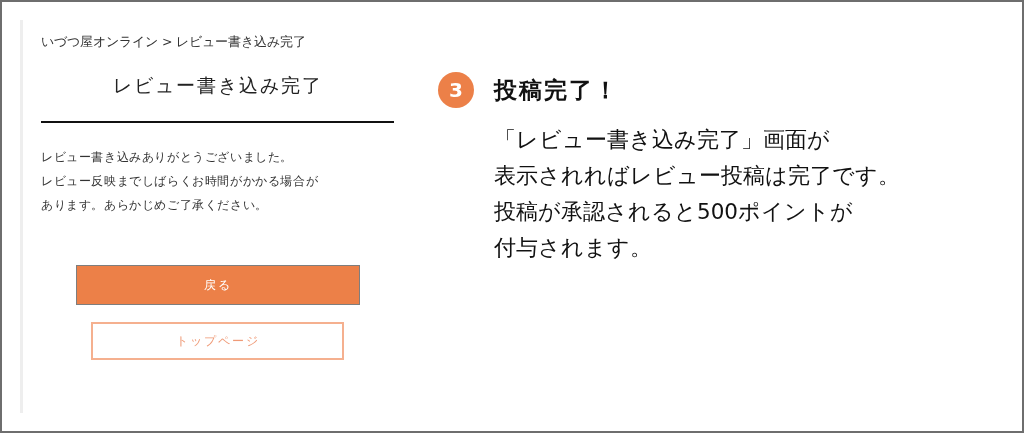 The width and height of the screenshot is (1024, 433). Describe the element at coordinates (697, 194) in the screenshot. I see `step-description: 「レビュー書き込み完了」画面が 表示されればレビュー投稿は完了です。 投稿が承認されると500ポイントが 付与されます。` at that location.